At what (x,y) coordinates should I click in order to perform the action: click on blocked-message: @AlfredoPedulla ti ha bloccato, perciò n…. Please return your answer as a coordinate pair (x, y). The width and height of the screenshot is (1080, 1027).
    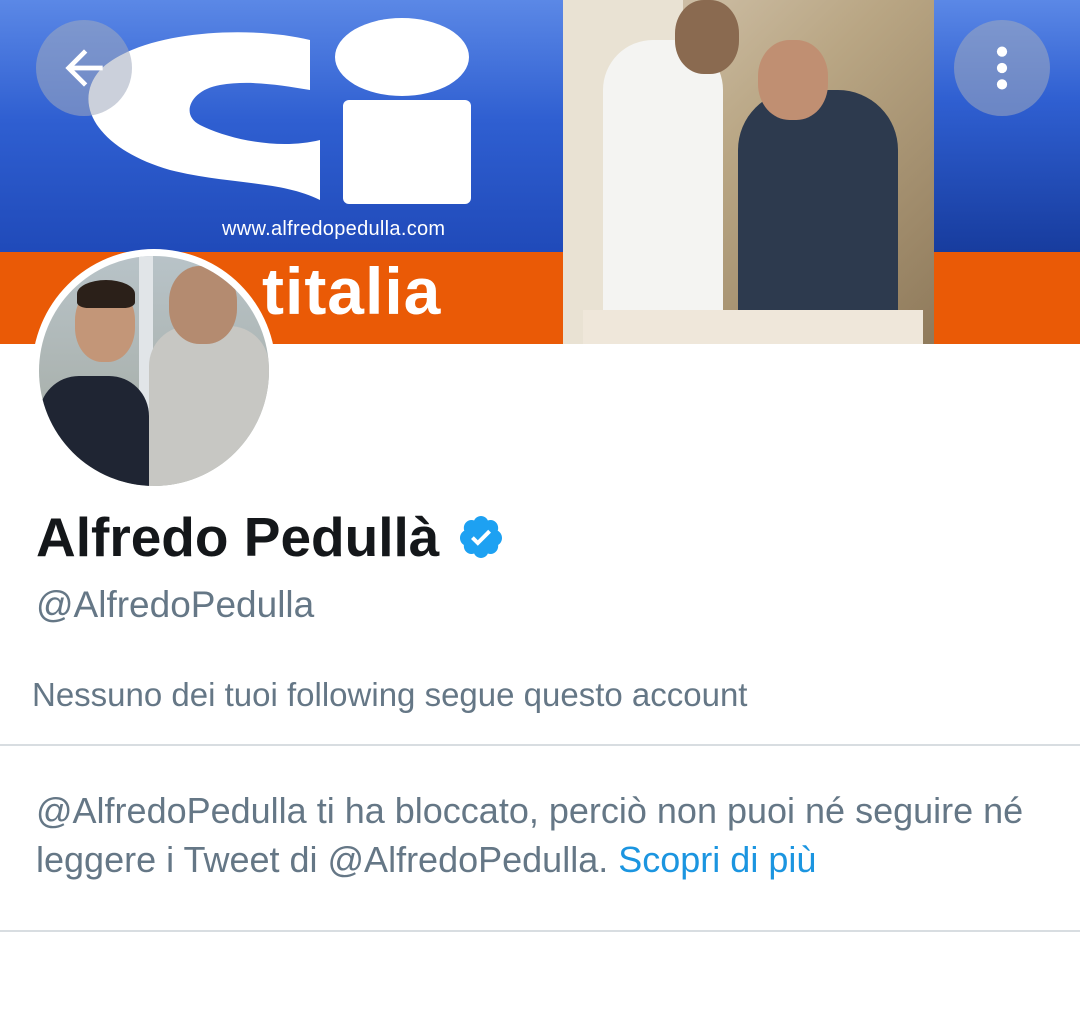
    Looking at the image, I should click on (541, 835).